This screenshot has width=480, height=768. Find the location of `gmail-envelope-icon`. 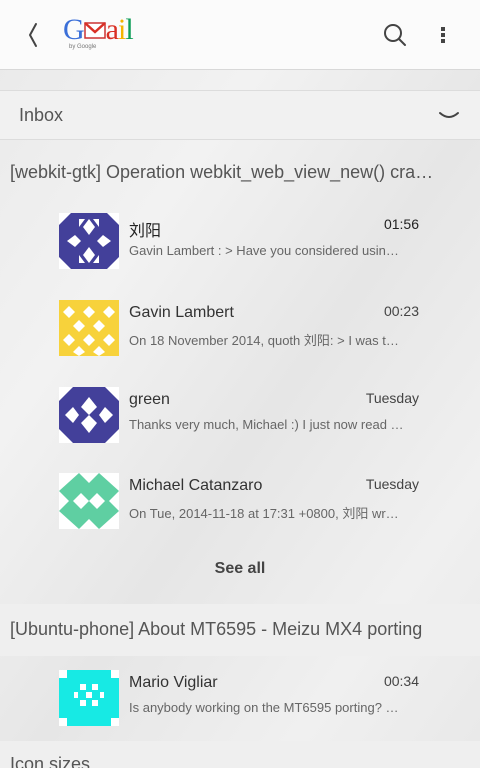

gmail-envelope-icon is located at coordinates (94, 30).